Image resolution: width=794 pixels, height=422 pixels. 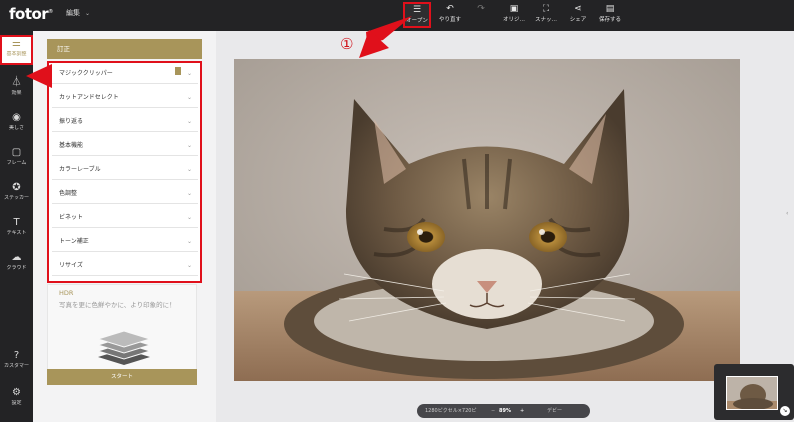 I want to click on rail-item-sticker: ✪ ステッカー, so click(x=16, y=196).